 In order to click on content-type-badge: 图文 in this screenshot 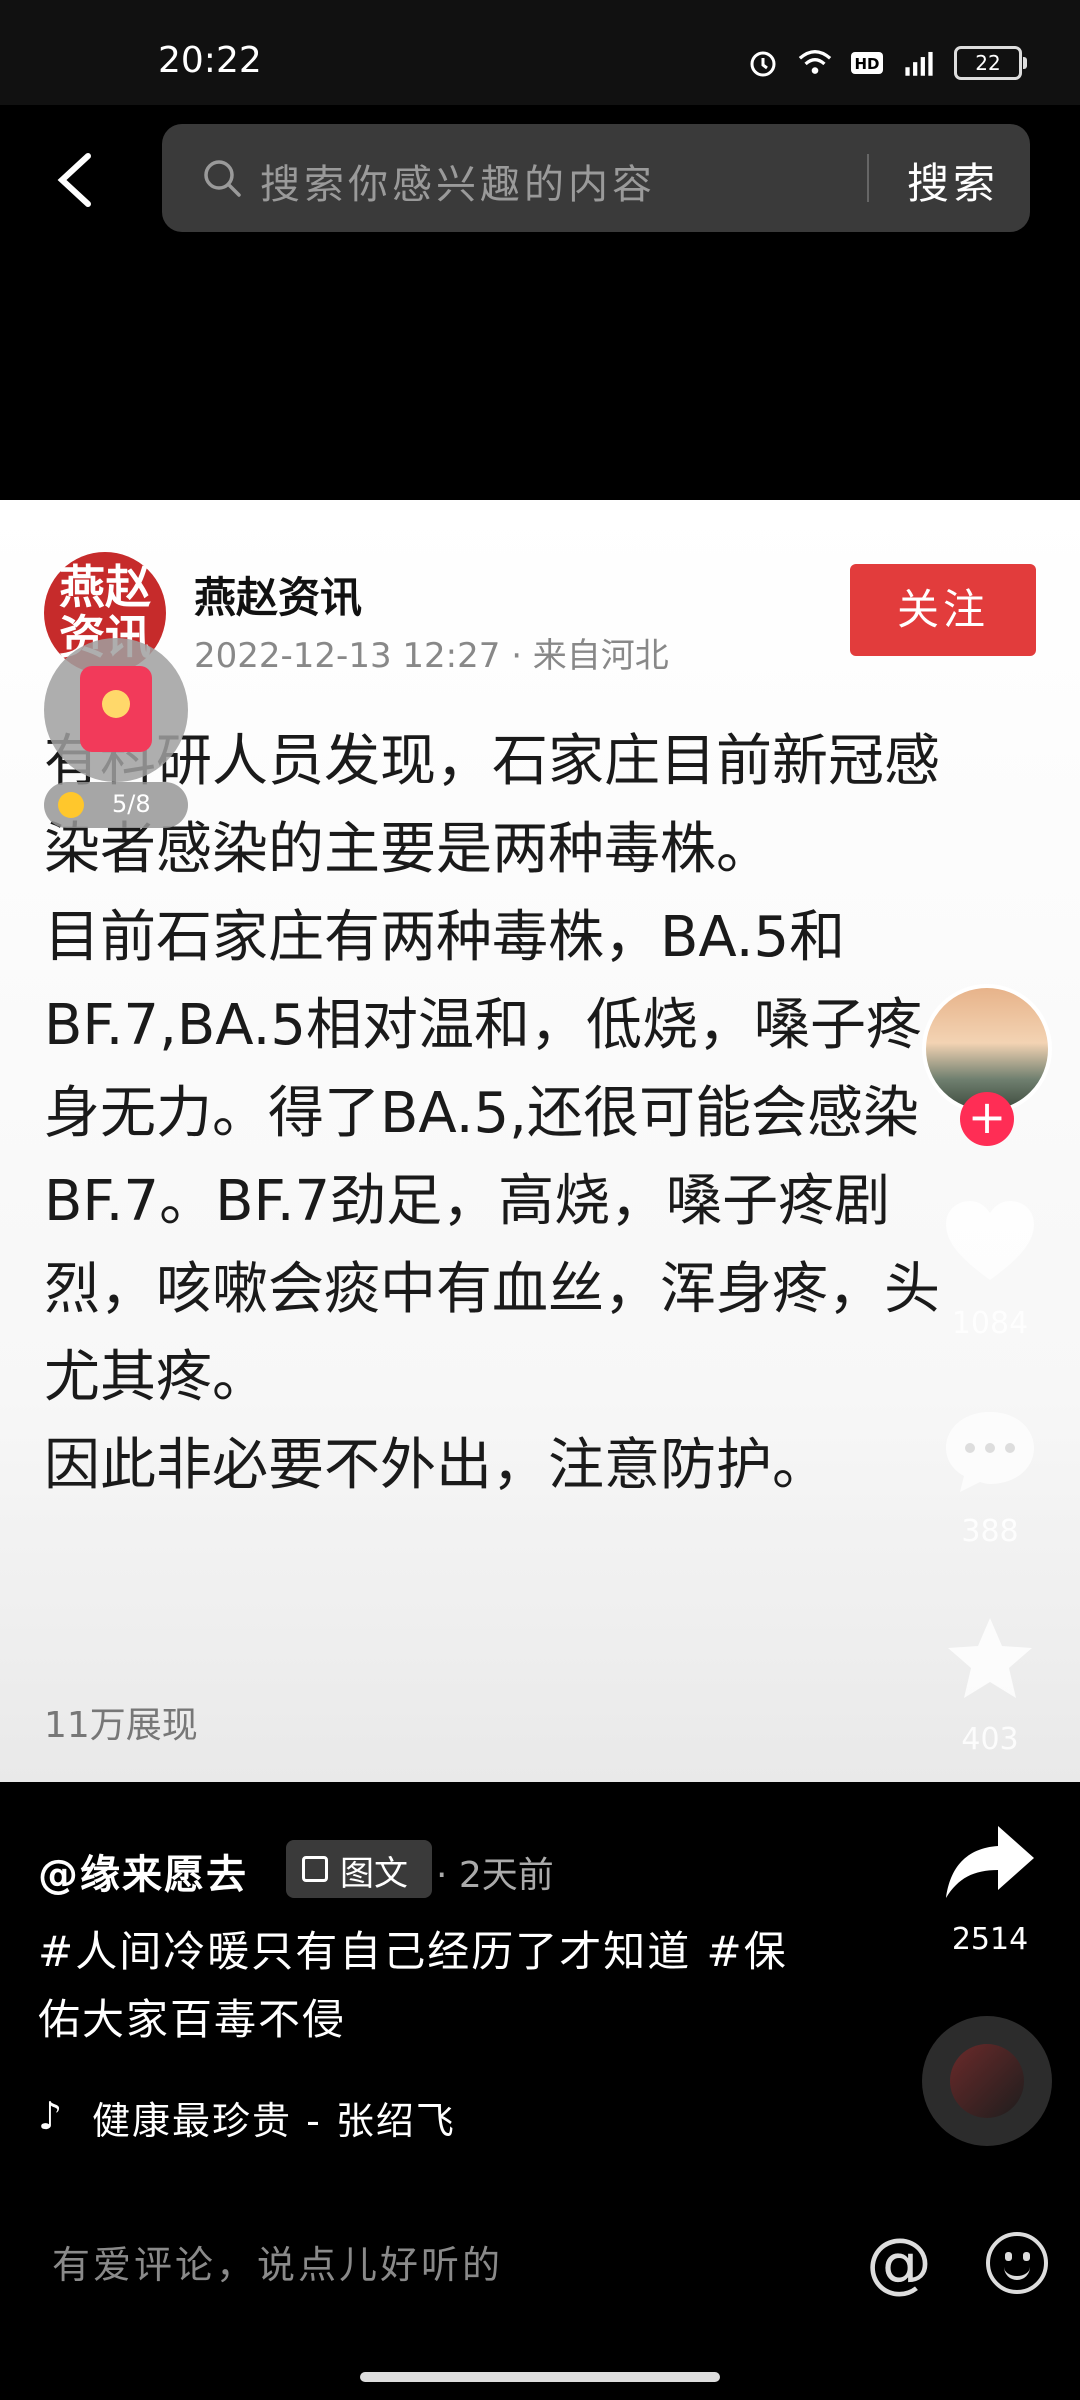, I will do `click(359, 1869)`.